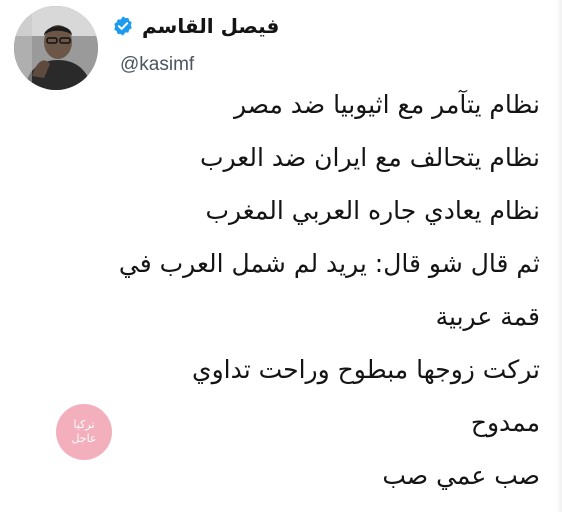 The height and width of the screenshot is (518, 562). What do you see at coordinates (157, 65) in the screenshot?
I see `author-handle: @kasimf` at bounding box center [157, 65].